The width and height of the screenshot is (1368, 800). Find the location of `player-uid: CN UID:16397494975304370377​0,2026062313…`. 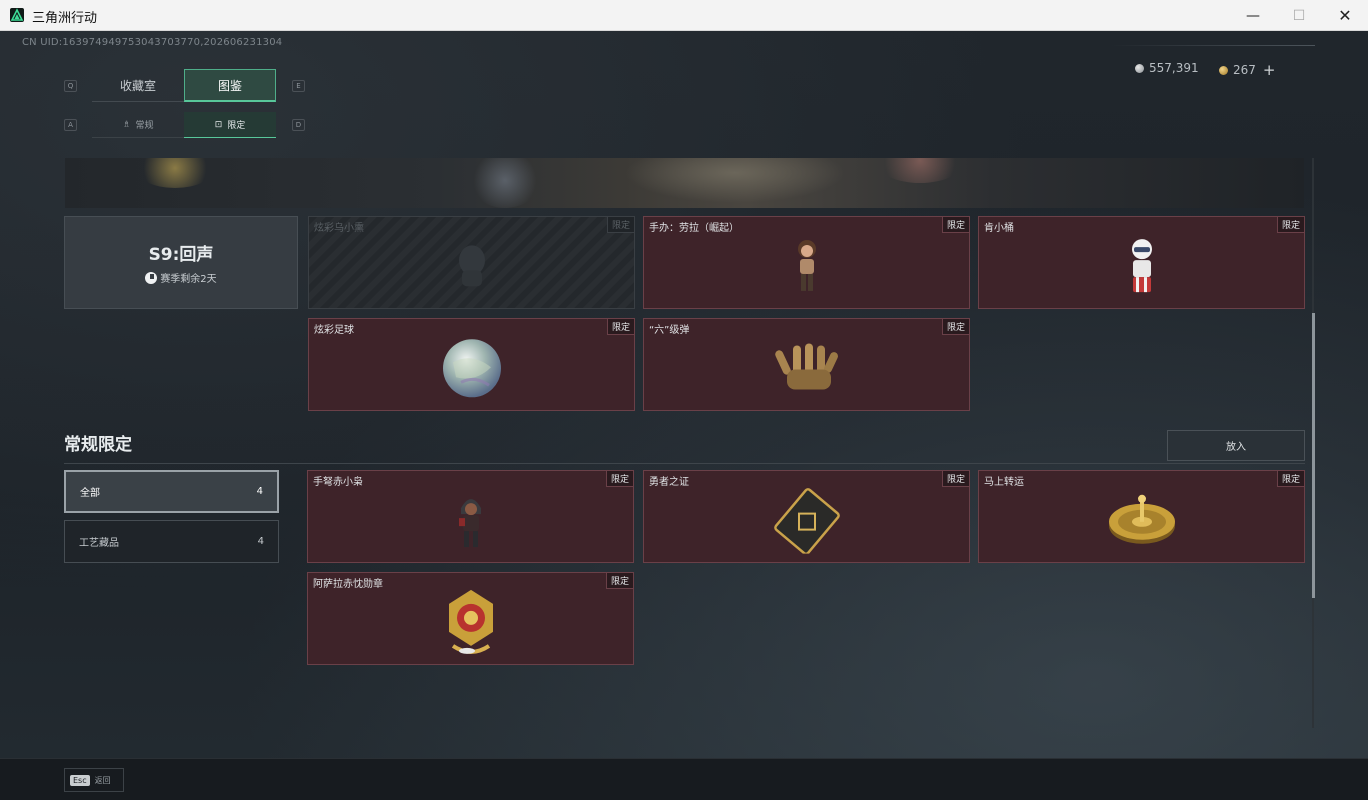

player-uid: CN UID:16397494975304370377​0,2026062313… is located at coordinates (152, 42).